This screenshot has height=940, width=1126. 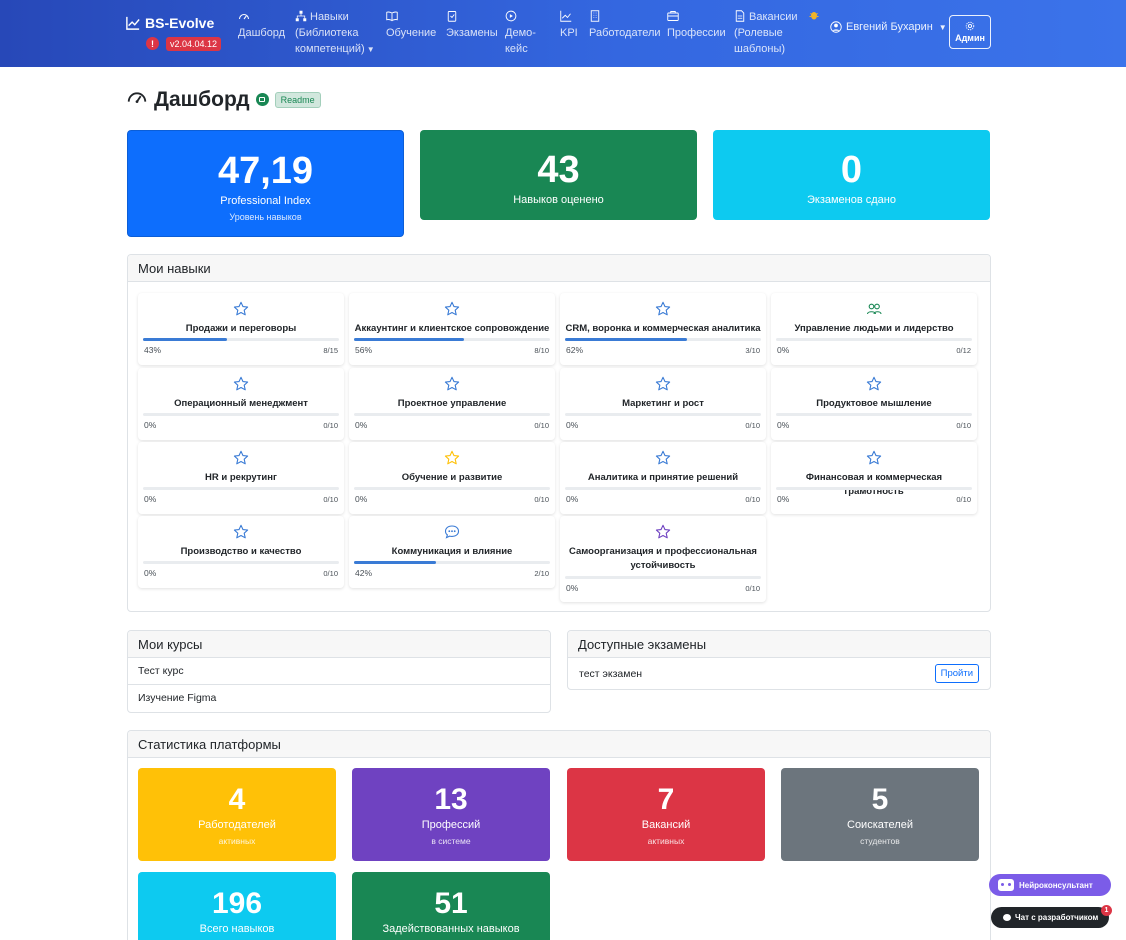 I want to click on skill-card: Обучение и развитие 0% 0/10, so click(x=452, y=478).